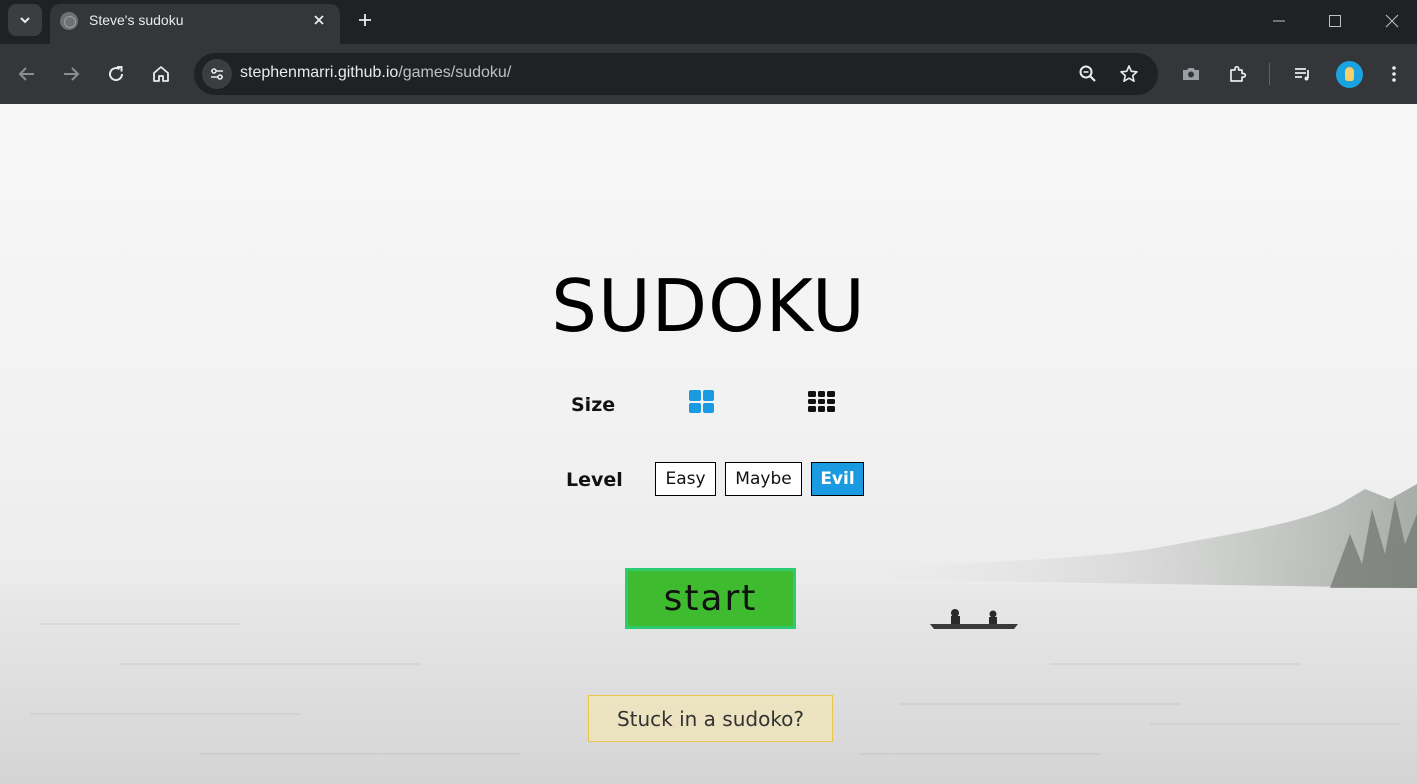 The width and height of the screenshot is (1417, 784). What do you see at coordinates (1269, 74) in the screenshot?
I see `toolbar-separator` at bounding box center [1269, 74].